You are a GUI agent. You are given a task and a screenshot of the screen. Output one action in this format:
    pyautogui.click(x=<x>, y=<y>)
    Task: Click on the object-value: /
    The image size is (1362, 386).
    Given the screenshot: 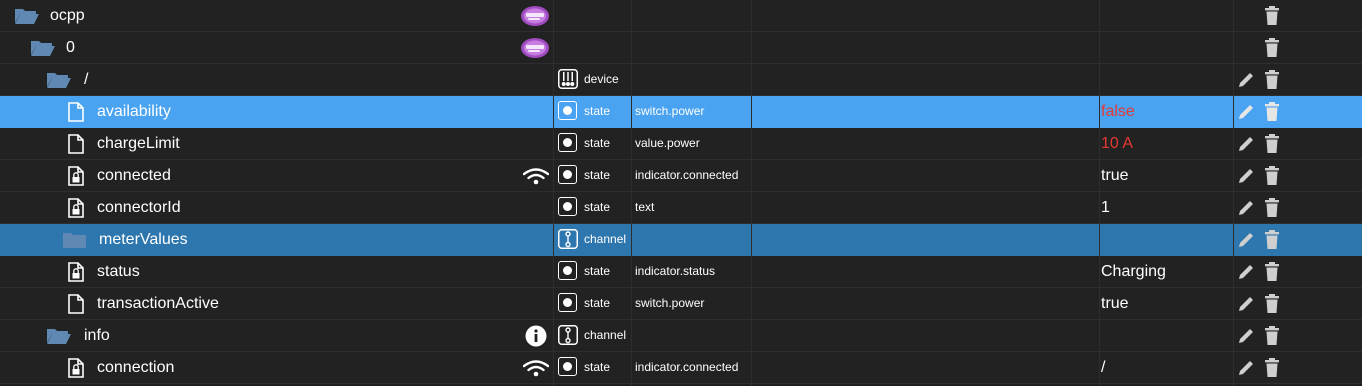 What is the action you would take?
    pyautogui.click(x=1103, y=367)
    